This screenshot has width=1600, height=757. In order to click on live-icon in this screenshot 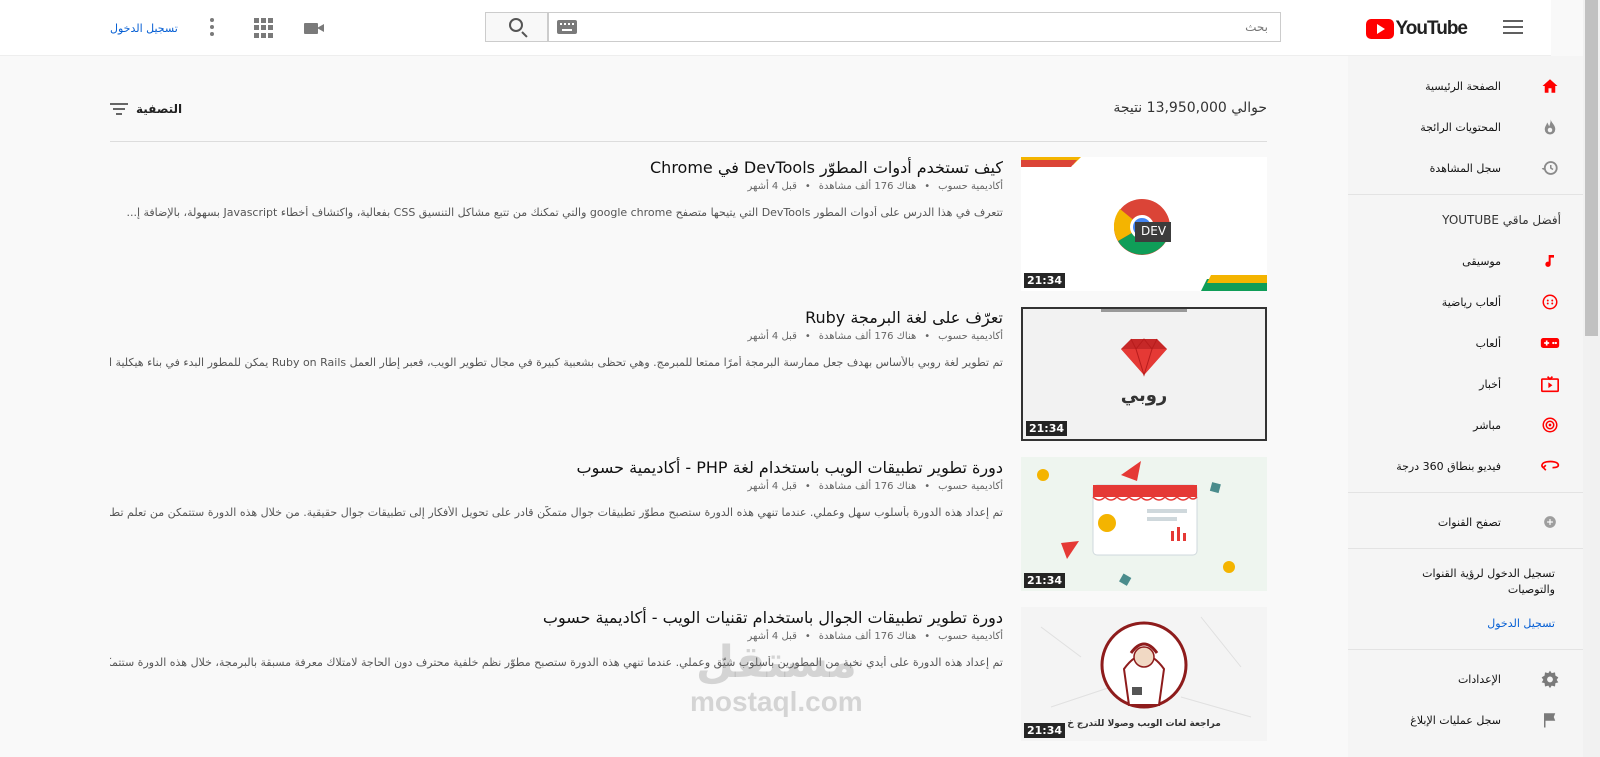, I will do `click(1550, 425)`.